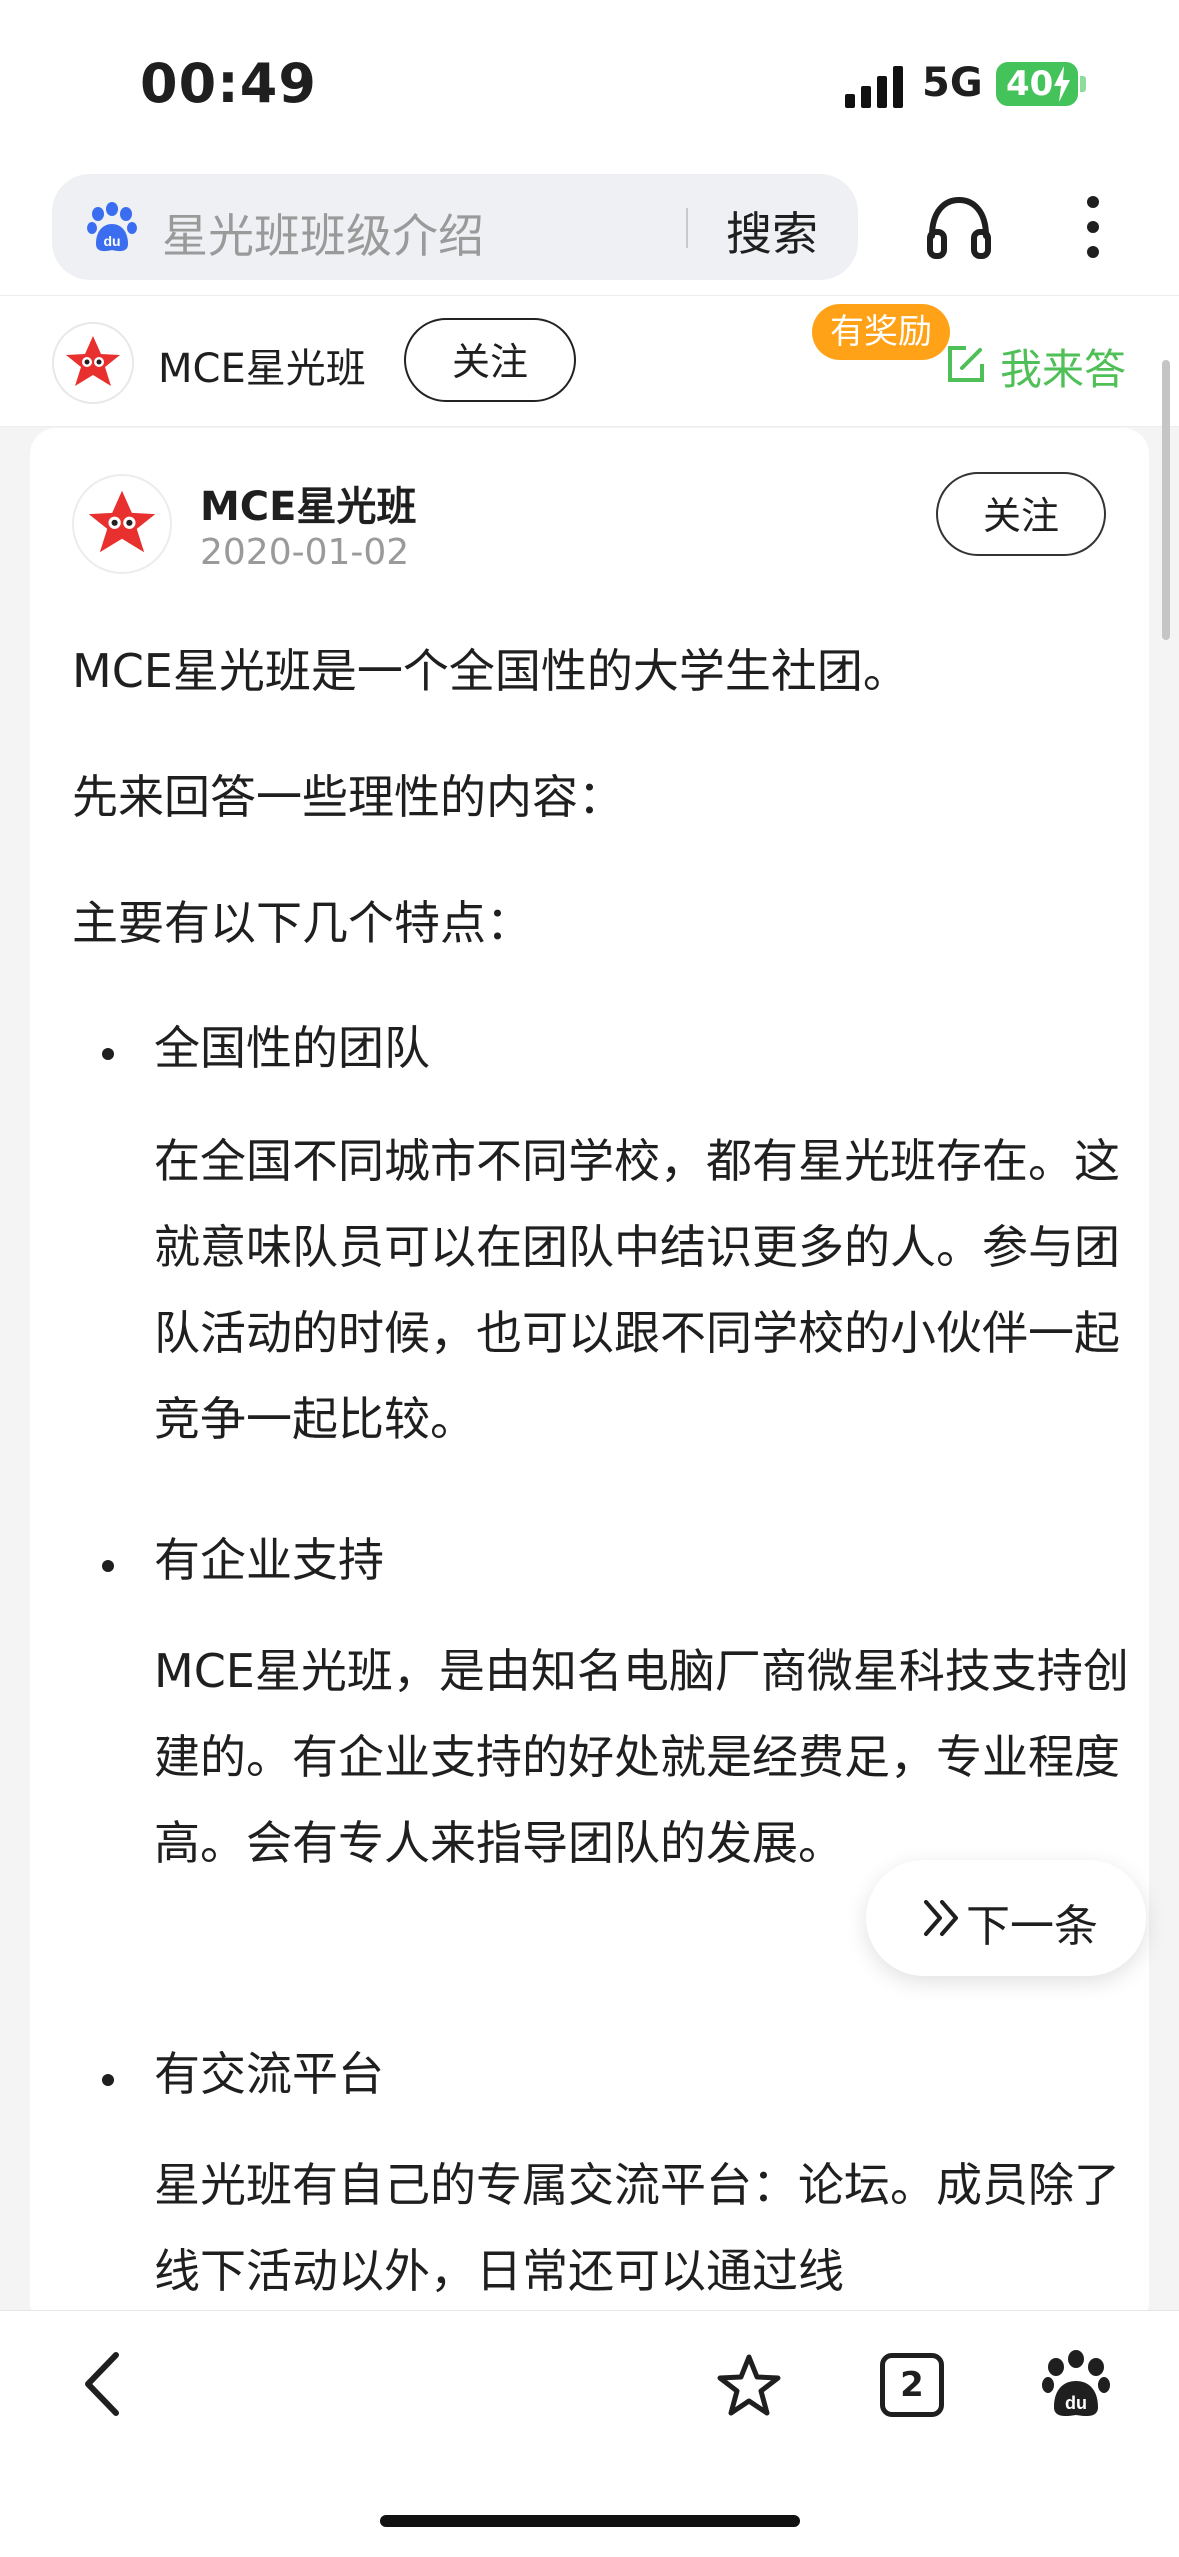 The image size is (1179, 2557). I want to click on battery-cap, so click(1083, 84).